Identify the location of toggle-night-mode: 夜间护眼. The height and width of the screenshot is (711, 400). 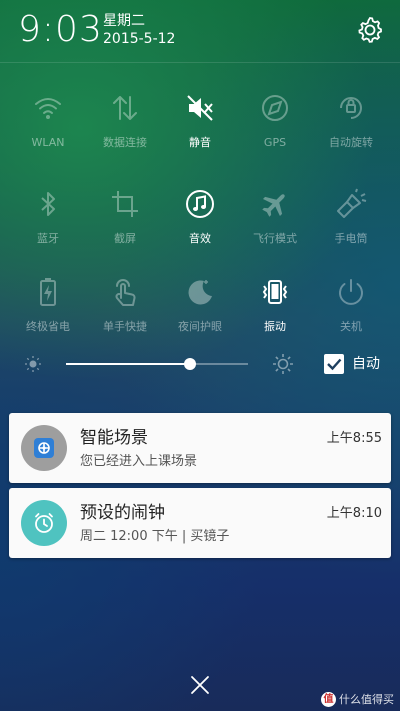
(200, 308).